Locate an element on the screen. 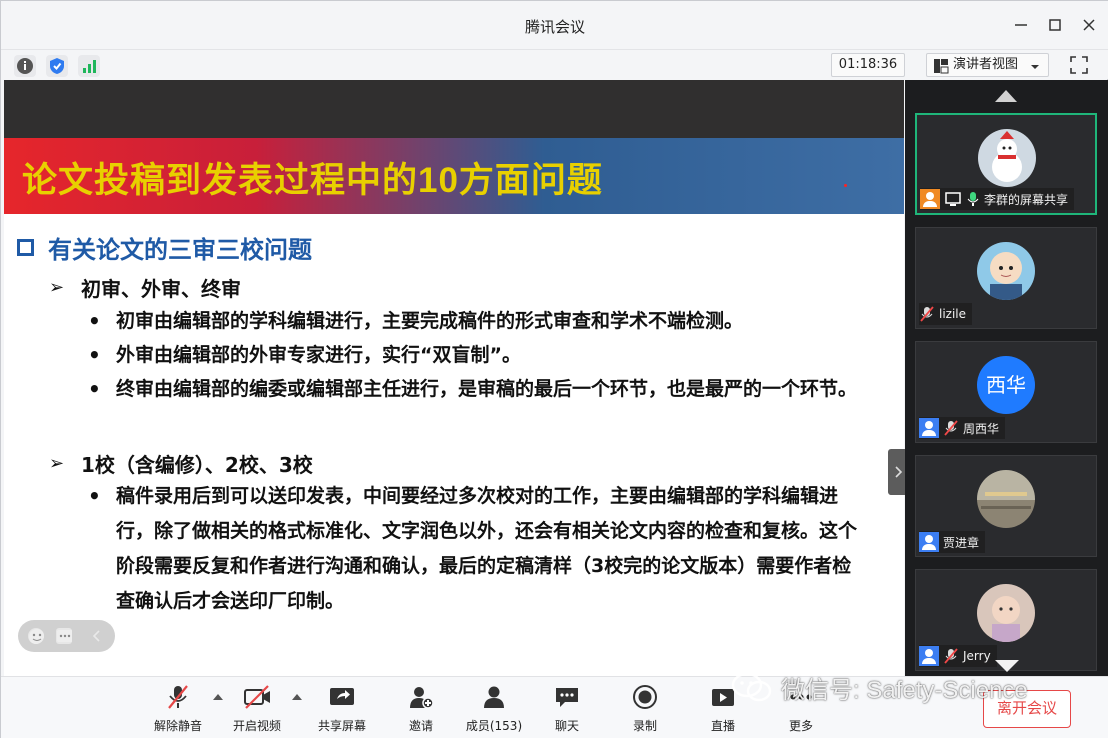  subheading-review: ➢ 初审、外审、终审 is located at coordinates (145, 287).